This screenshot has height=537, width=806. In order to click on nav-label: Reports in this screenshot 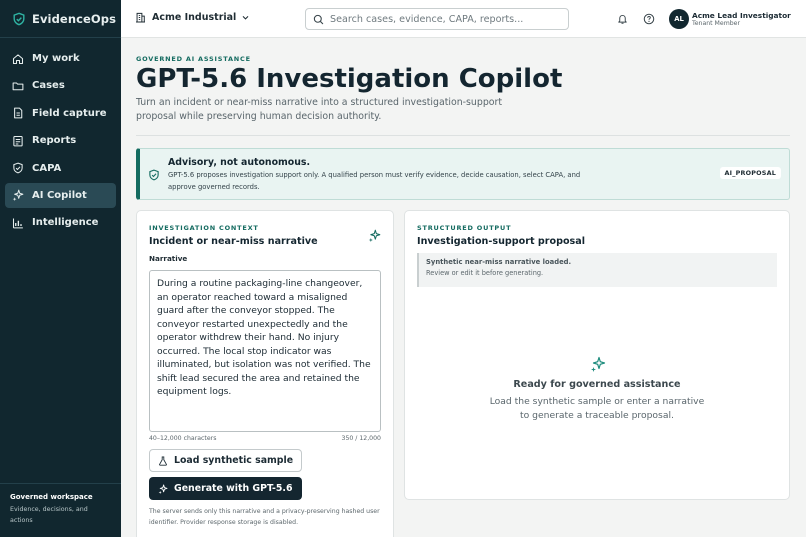, I will do `click(54, 141)`.